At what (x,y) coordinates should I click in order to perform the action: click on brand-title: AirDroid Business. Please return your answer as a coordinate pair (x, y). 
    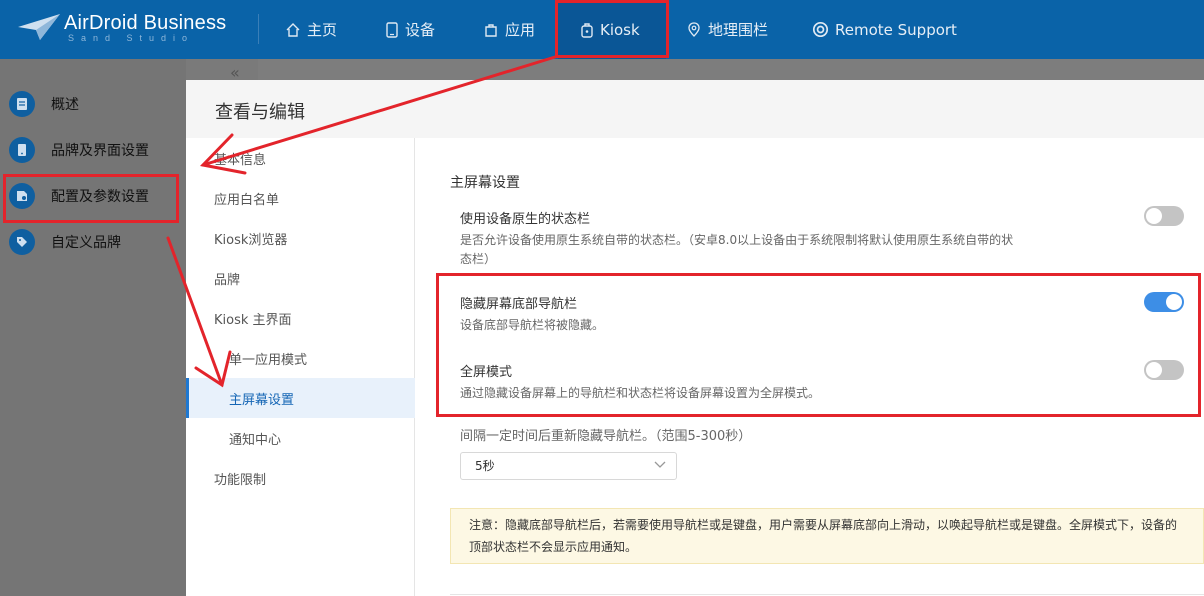
    Looking at the image, I should click on (145, 23).